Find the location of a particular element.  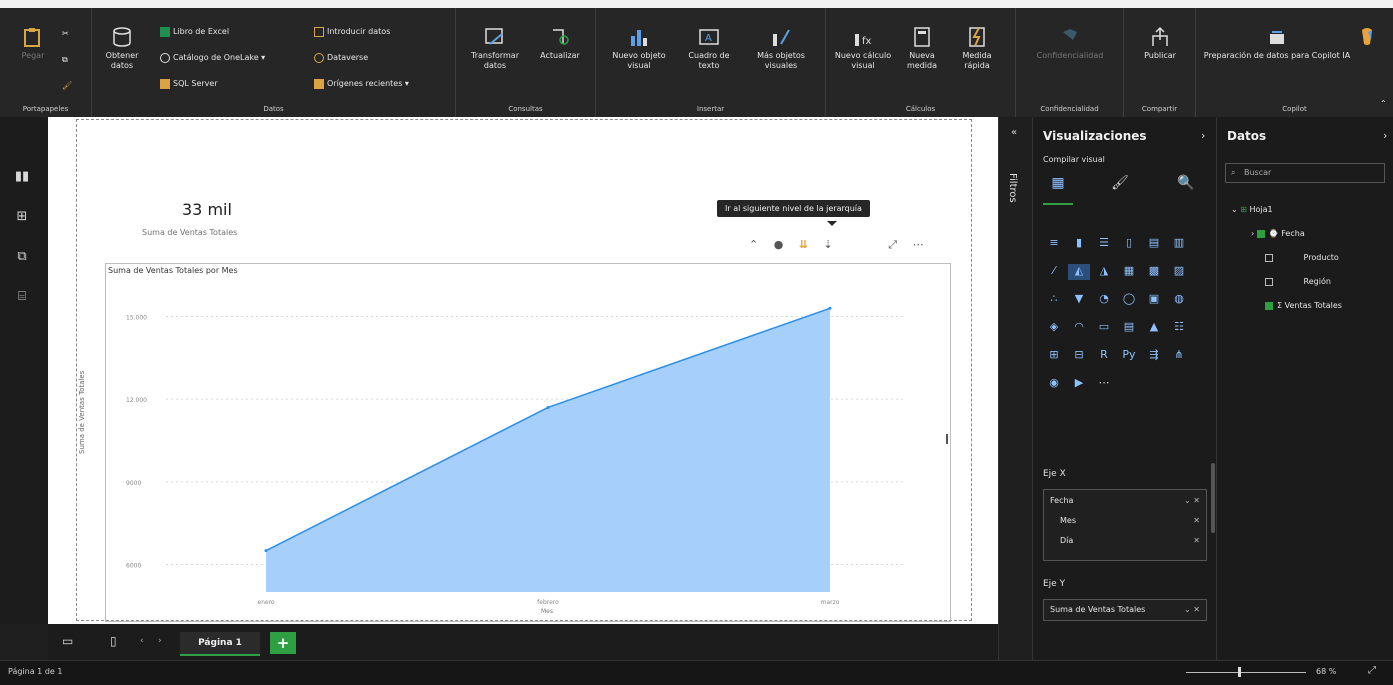

line-chart-icon: ⁄ is located at coordinates (1054, 272).